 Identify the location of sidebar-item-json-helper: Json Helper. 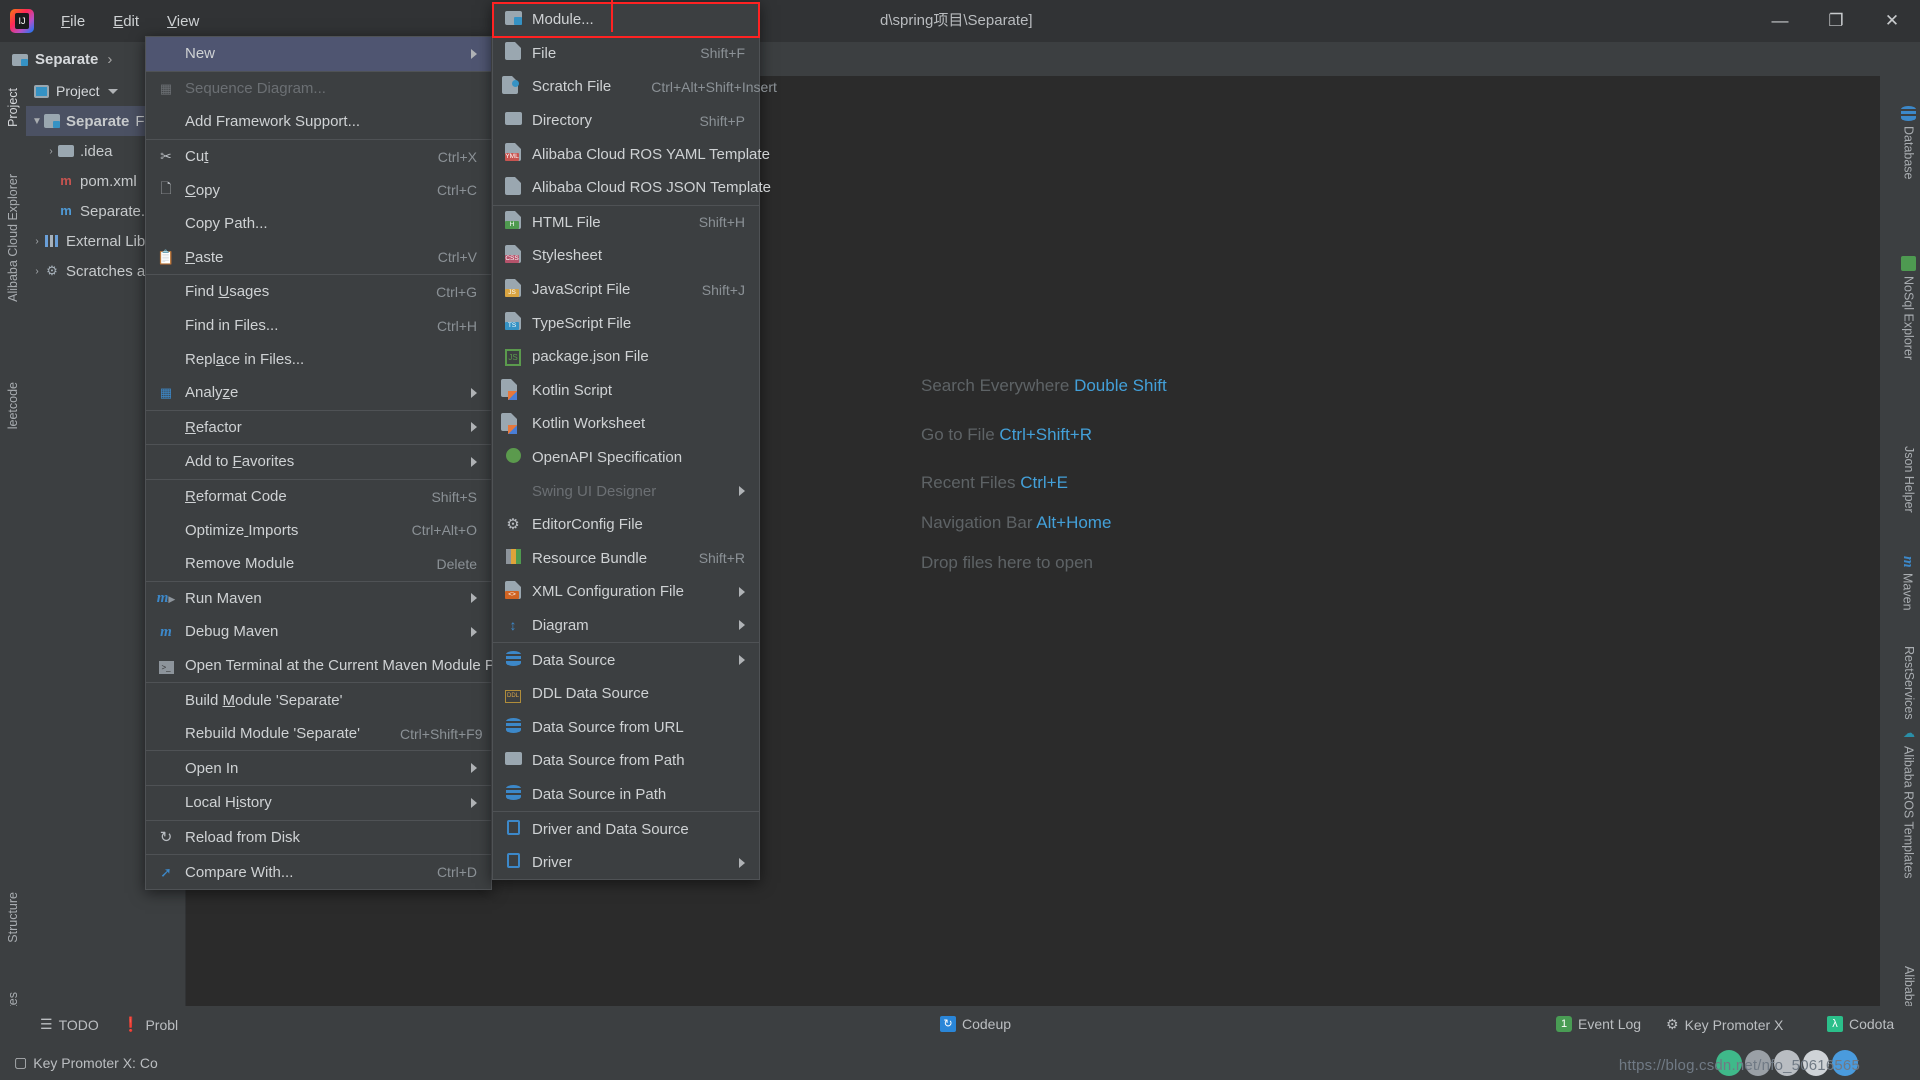
(1909, 479).